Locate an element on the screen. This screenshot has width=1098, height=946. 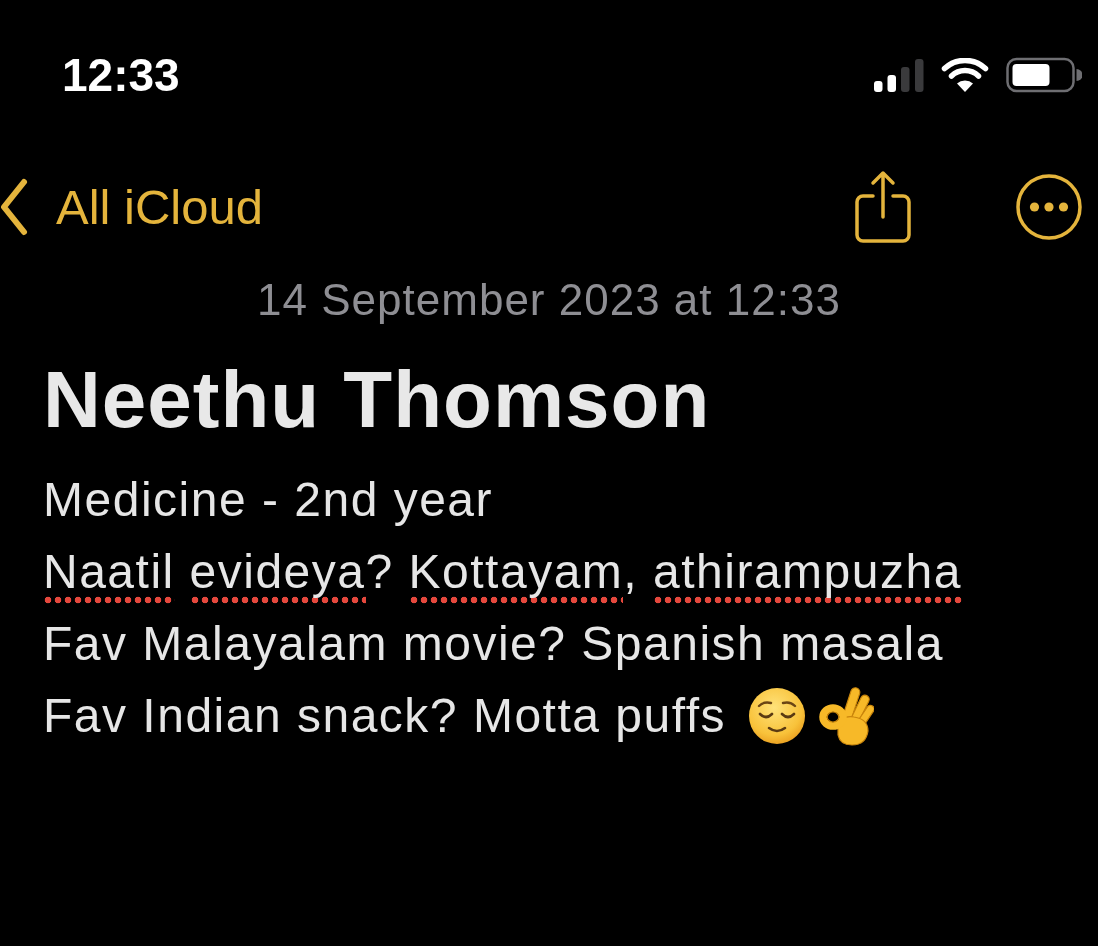
note-line: Fav Malayalam movie? Spanish masala is located at coordinates (493, 644).